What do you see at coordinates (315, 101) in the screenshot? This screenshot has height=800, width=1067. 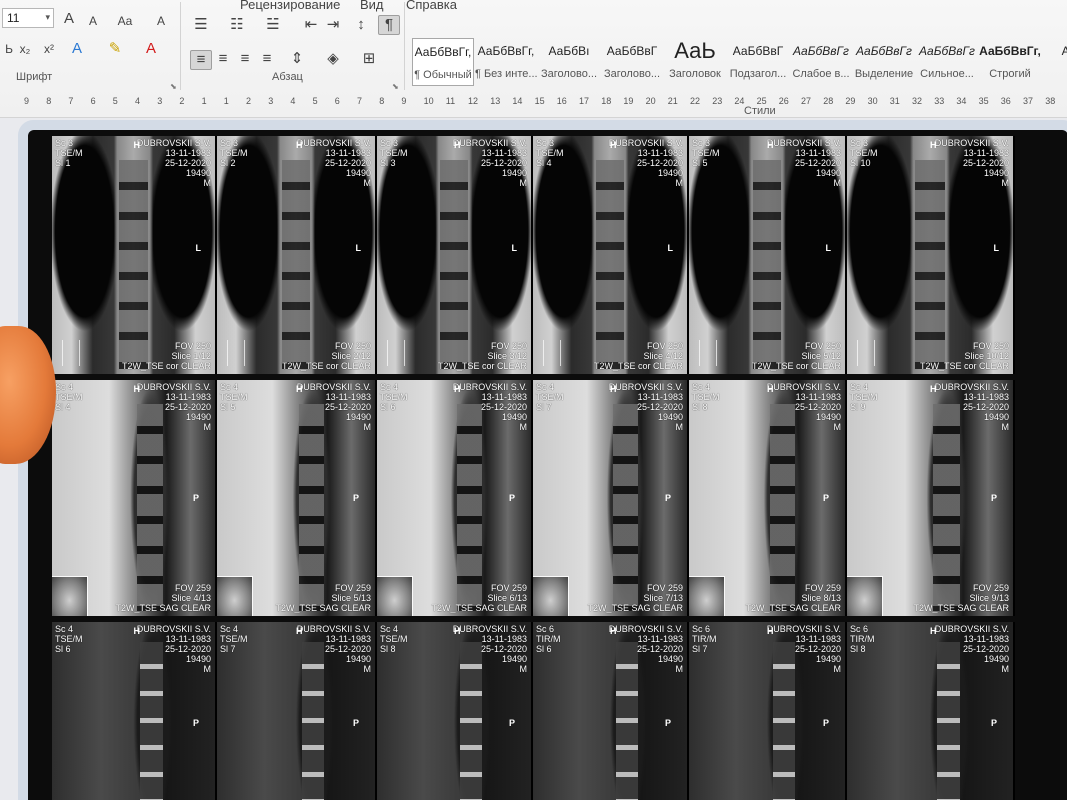 I see `ruler-tick: 5` at bounding box center [315, 101].